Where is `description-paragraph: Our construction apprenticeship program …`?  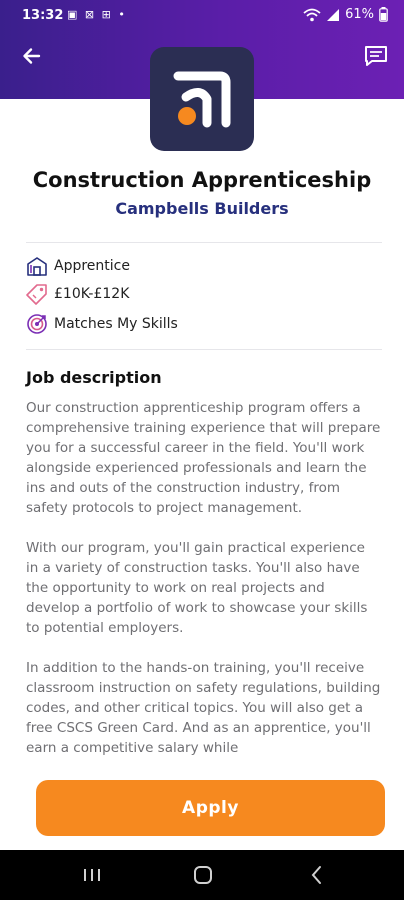
description-paragraph: Our construction apprenticeship program … is located at coordinates (203, 458).